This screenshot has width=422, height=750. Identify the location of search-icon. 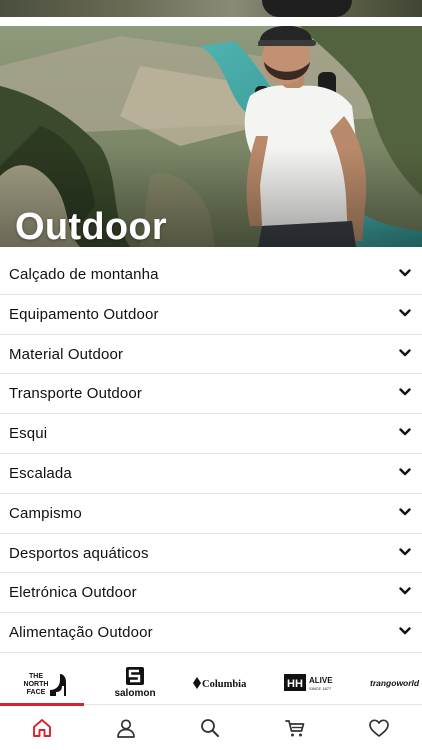
(210, 728).